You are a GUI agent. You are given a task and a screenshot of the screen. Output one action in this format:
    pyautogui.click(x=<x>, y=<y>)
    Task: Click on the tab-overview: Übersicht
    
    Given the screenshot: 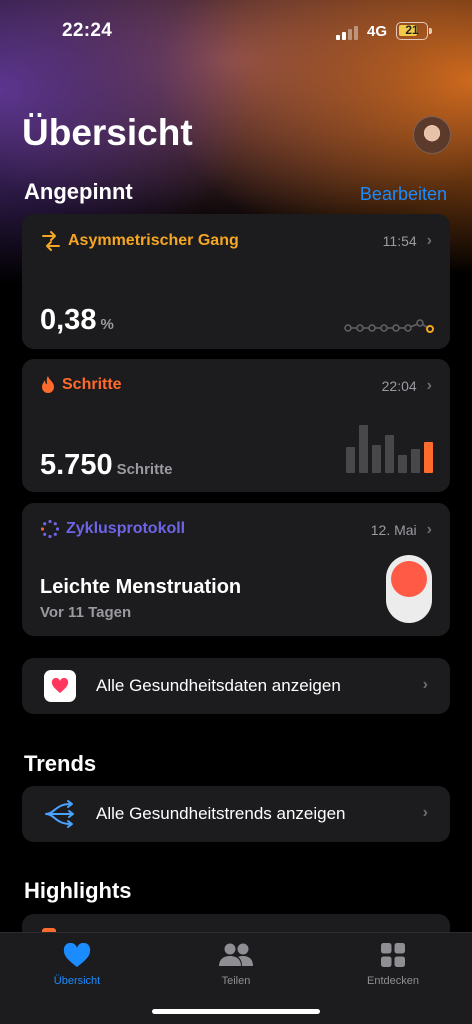 What is the action you would take?
    pyautogui.click(x=77, y=964)
    